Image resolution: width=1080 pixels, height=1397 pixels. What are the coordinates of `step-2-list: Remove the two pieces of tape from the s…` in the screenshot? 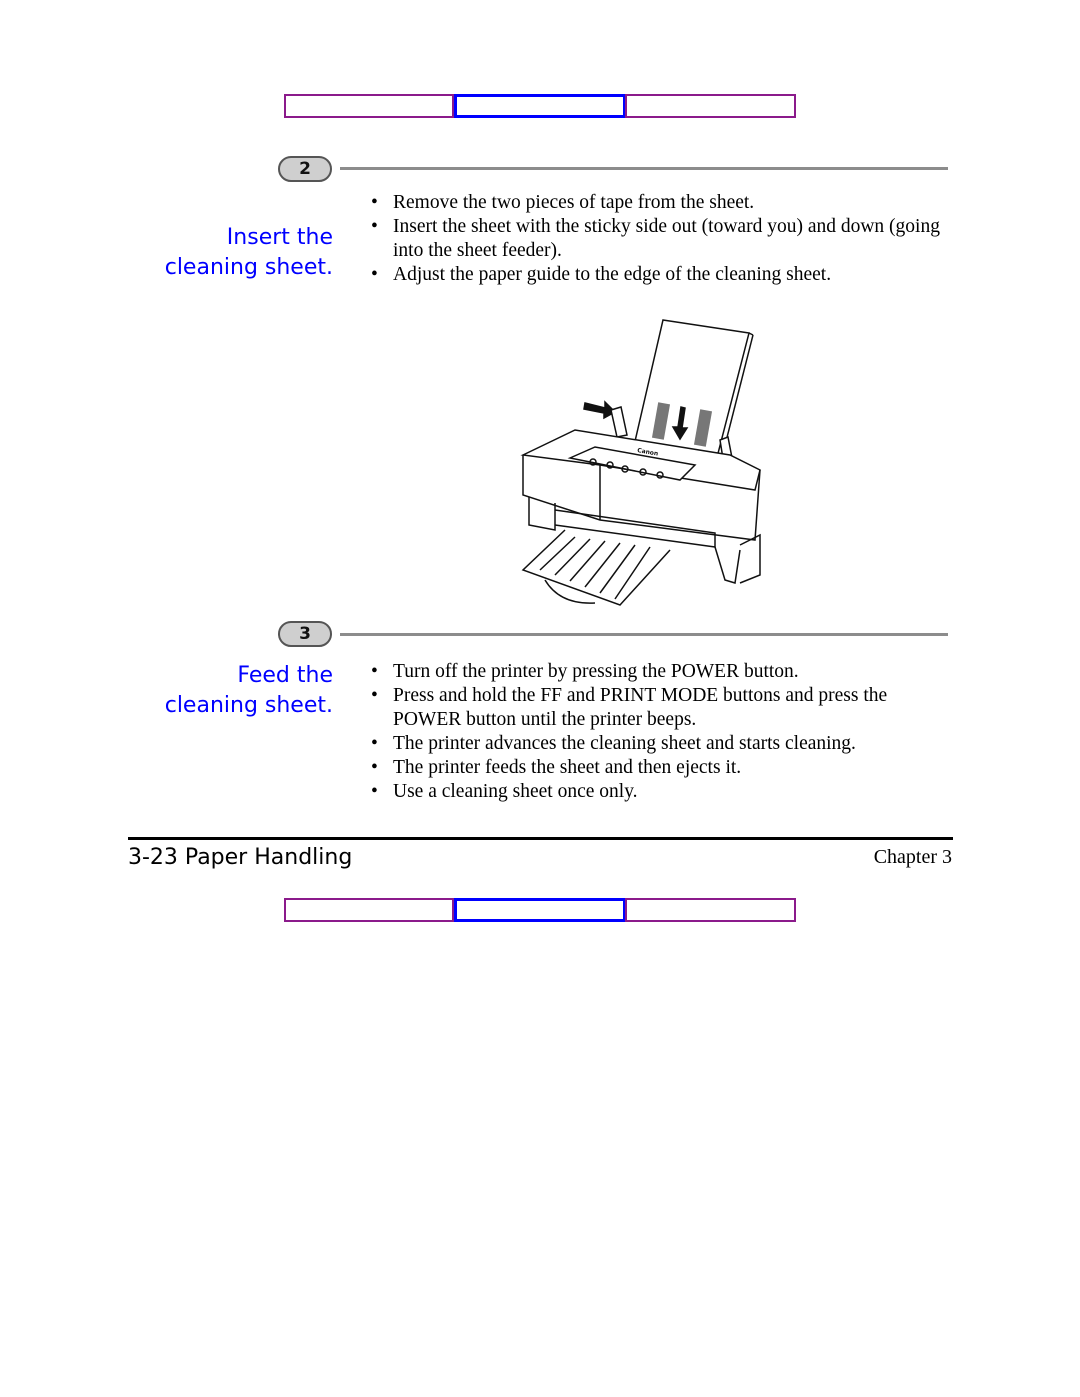 It's located at (660, 239).